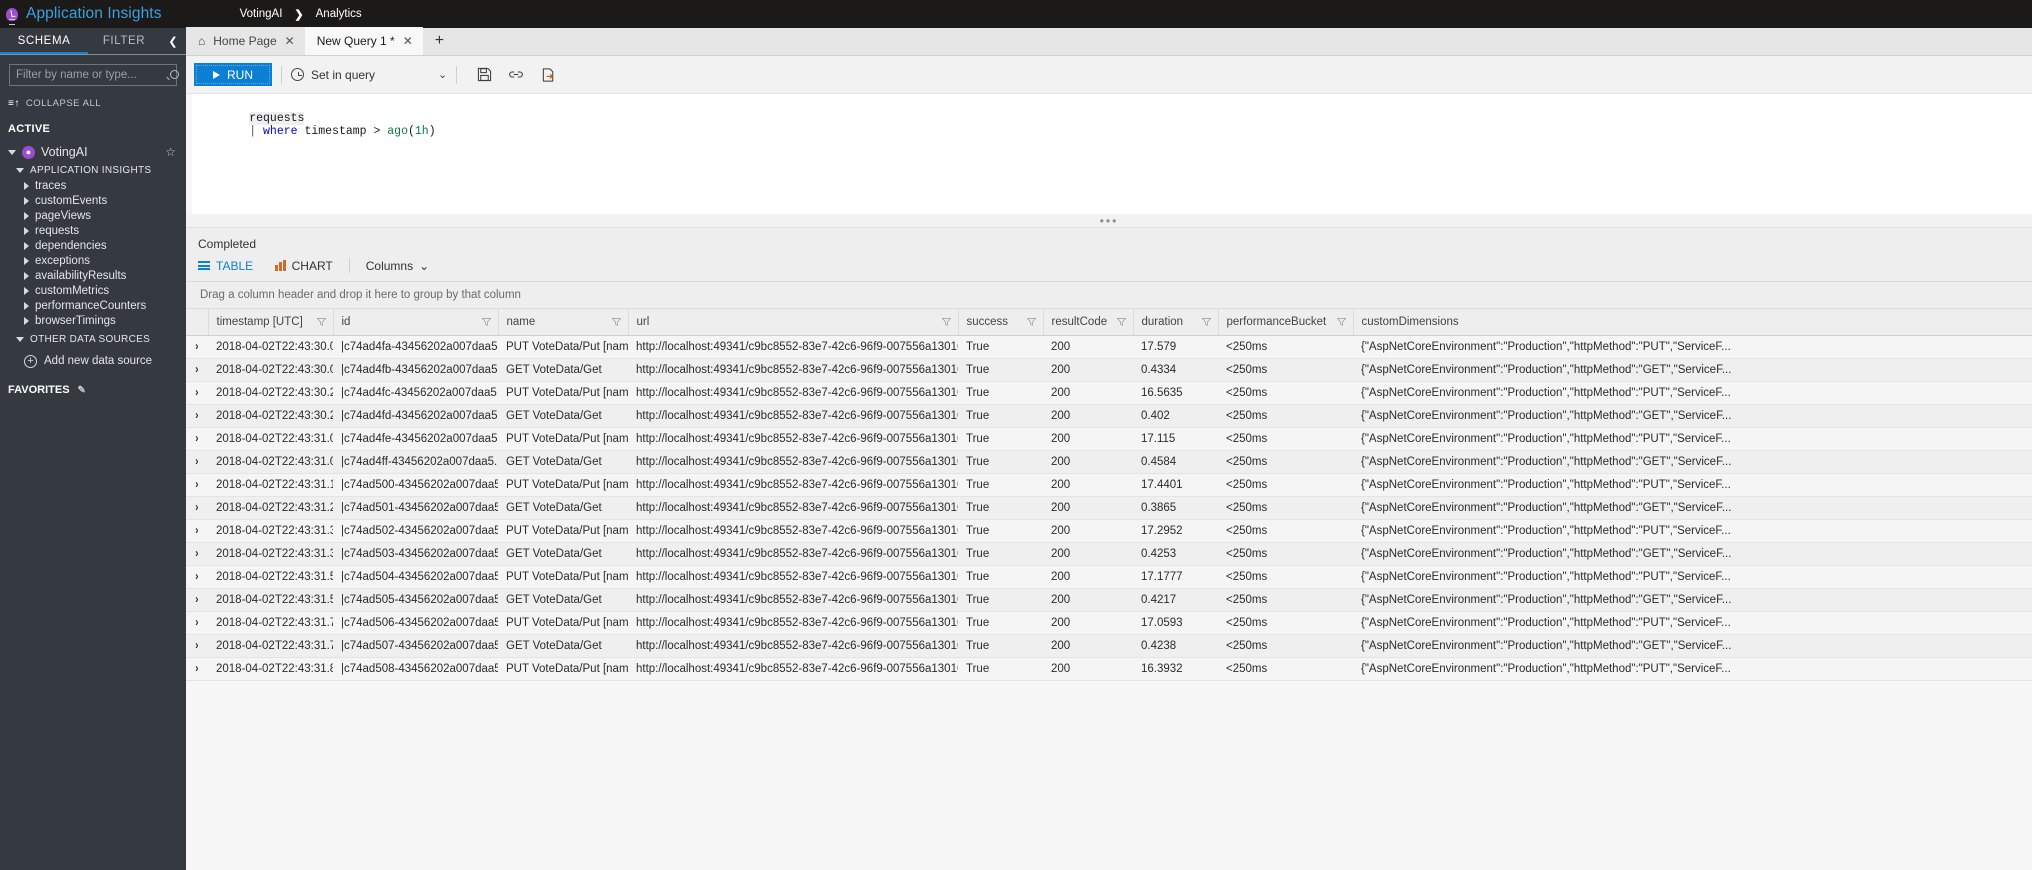 The width and height of the screenshot is (2032, 870). Describe the element at coordinates (93, 305) in the screenshot. I see `sidebar-item-performancecounters: performanceCounters` at that location.